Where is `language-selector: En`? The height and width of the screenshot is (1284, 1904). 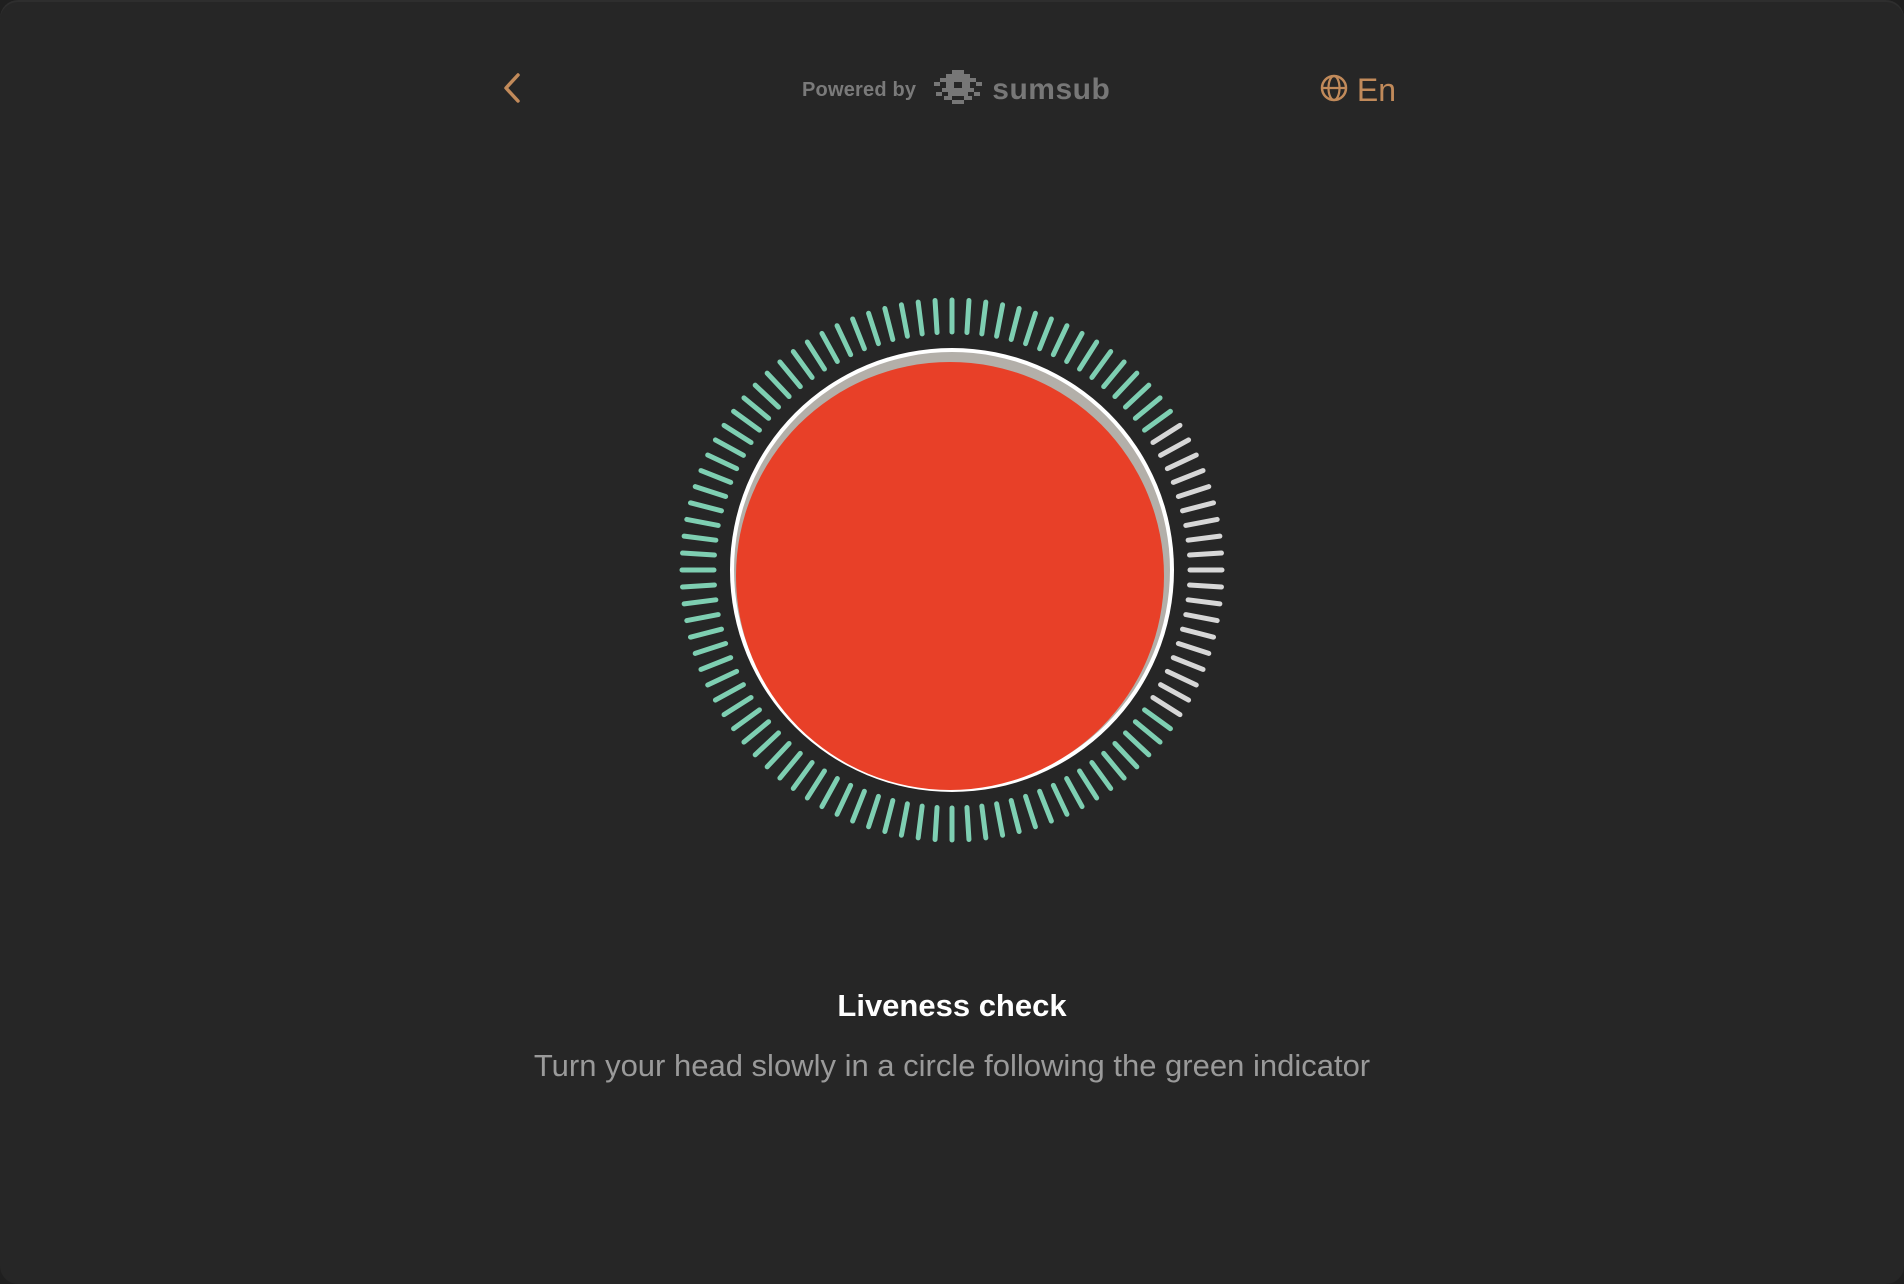 language-selector: En is located at coordinates (1357, 90).